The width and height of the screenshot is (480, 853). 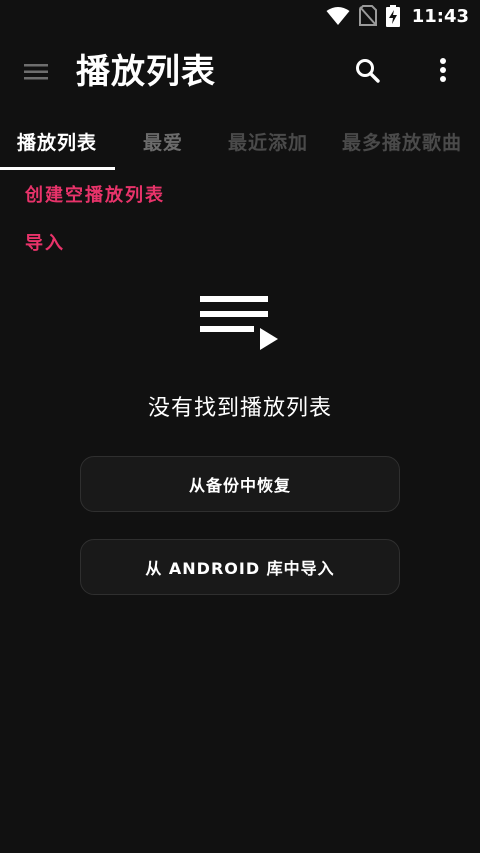 What do you see at coordinates (443, 71) in the screenshot?
I see `more-vert-icon` at bounding box center [443, 71].